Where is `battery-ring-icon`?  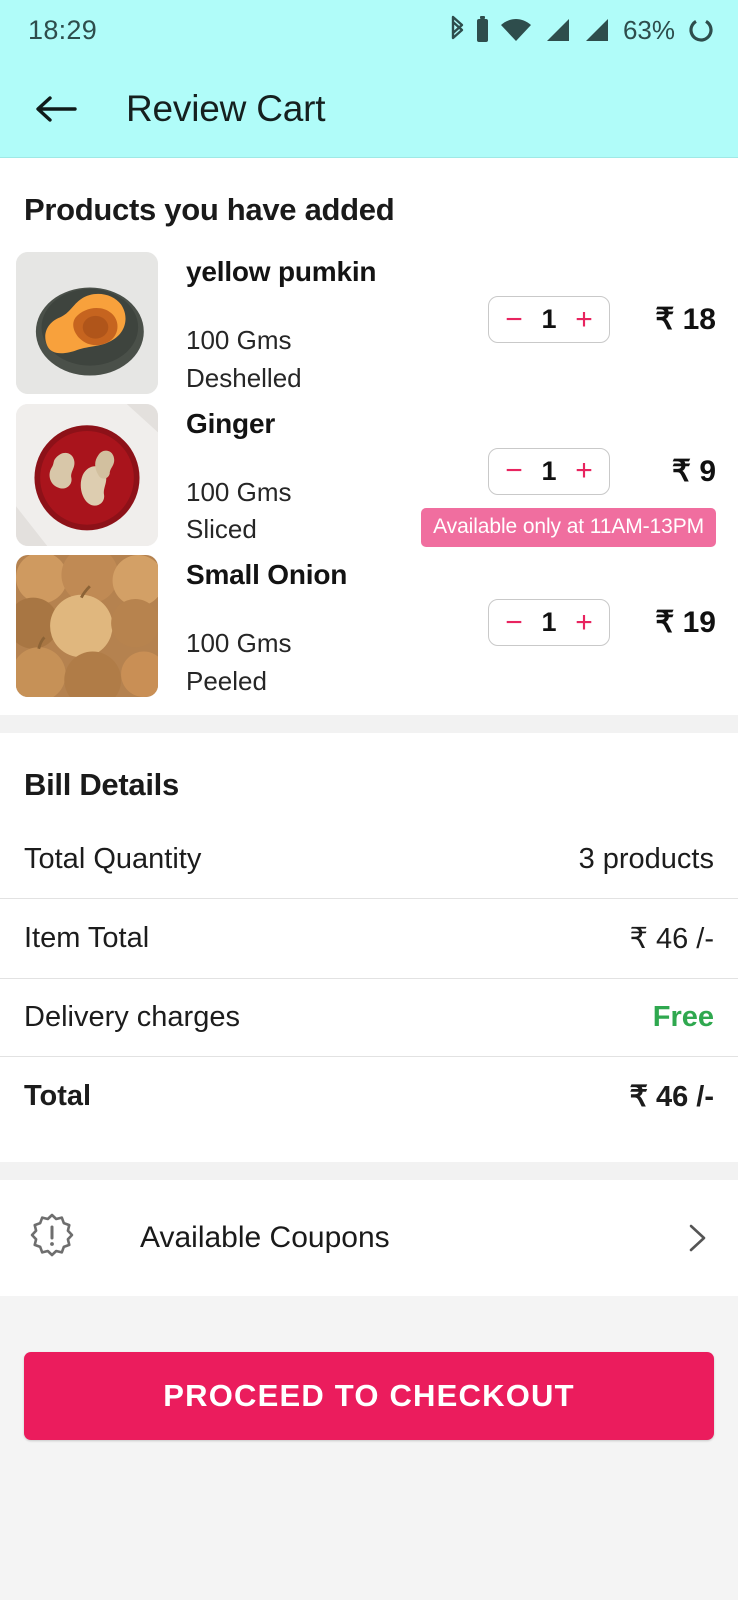 battery-ring-icon is located at coordinates (701, 30).